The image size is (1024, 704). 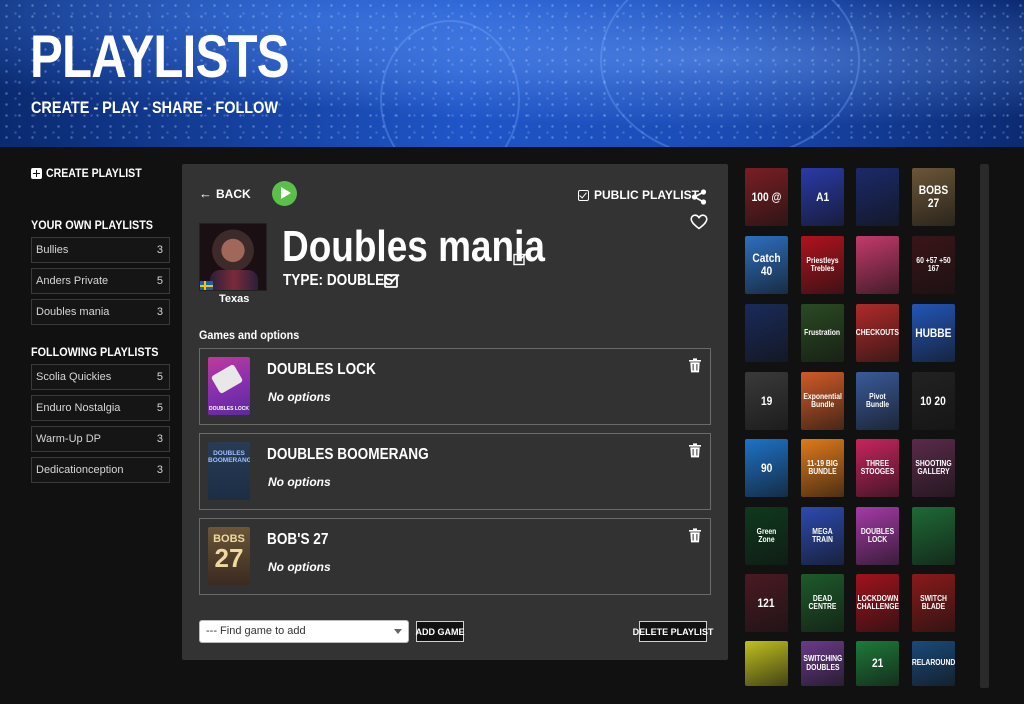 What do you see at coordinates (933, 663) in the screenshot?
I see `game-tile: RELAROUND` at bounding box center [933, 663].